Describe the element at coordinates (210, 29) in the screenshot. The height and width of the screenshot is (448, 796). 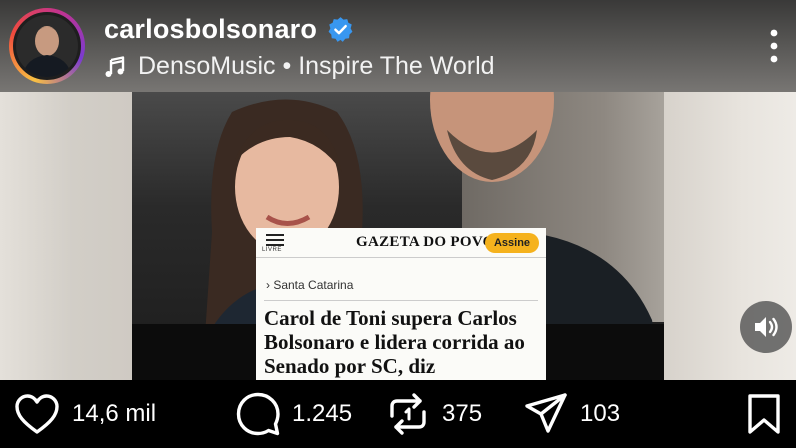
I see `username: carlosbolsonaro` at that location.